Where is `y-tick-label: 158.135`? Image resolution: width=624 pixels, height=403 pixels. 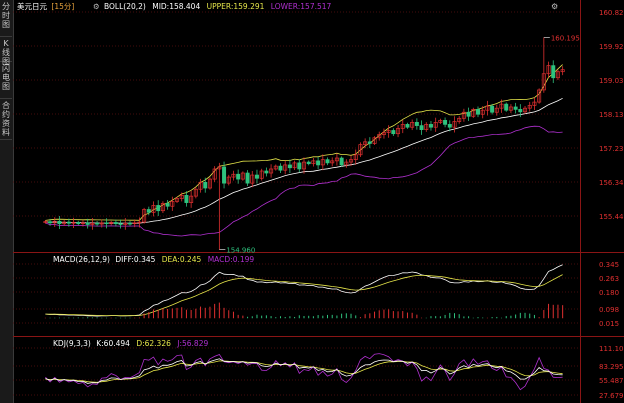
y-tick-label: 158.135 is located at coordinates (611, 115).